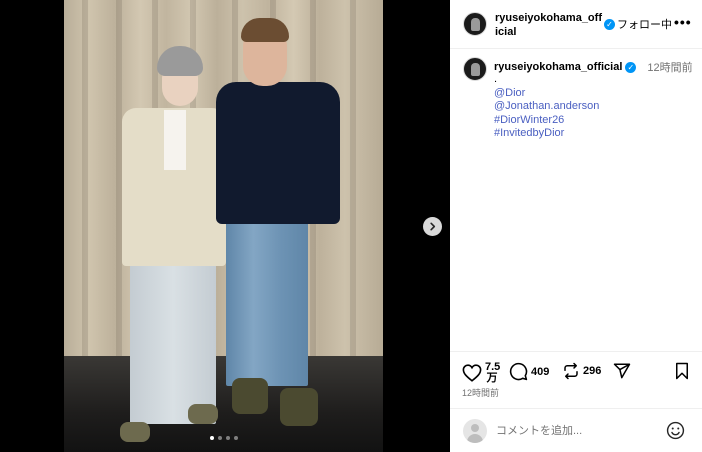 Image resolution: width=702 pixels, height=452 pixels. I want to click on heart-icon, so click(472, 373).